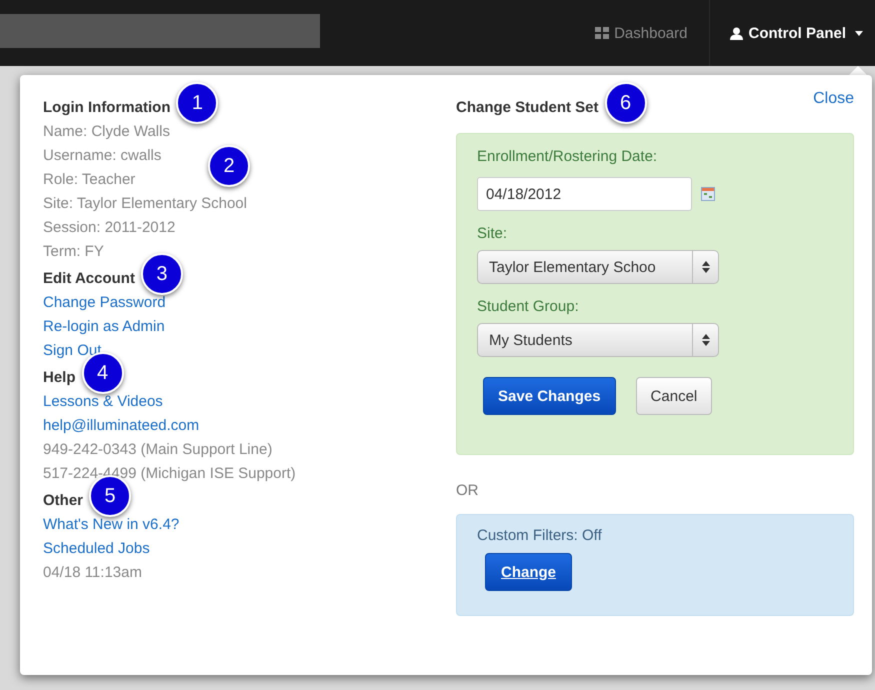 Image resolution: width=875 pixels, height=690 pixels. Describe the element at coordinates (539, 535) in the screenshot. I see `filters-status: Custom Filters: Off` at that location.